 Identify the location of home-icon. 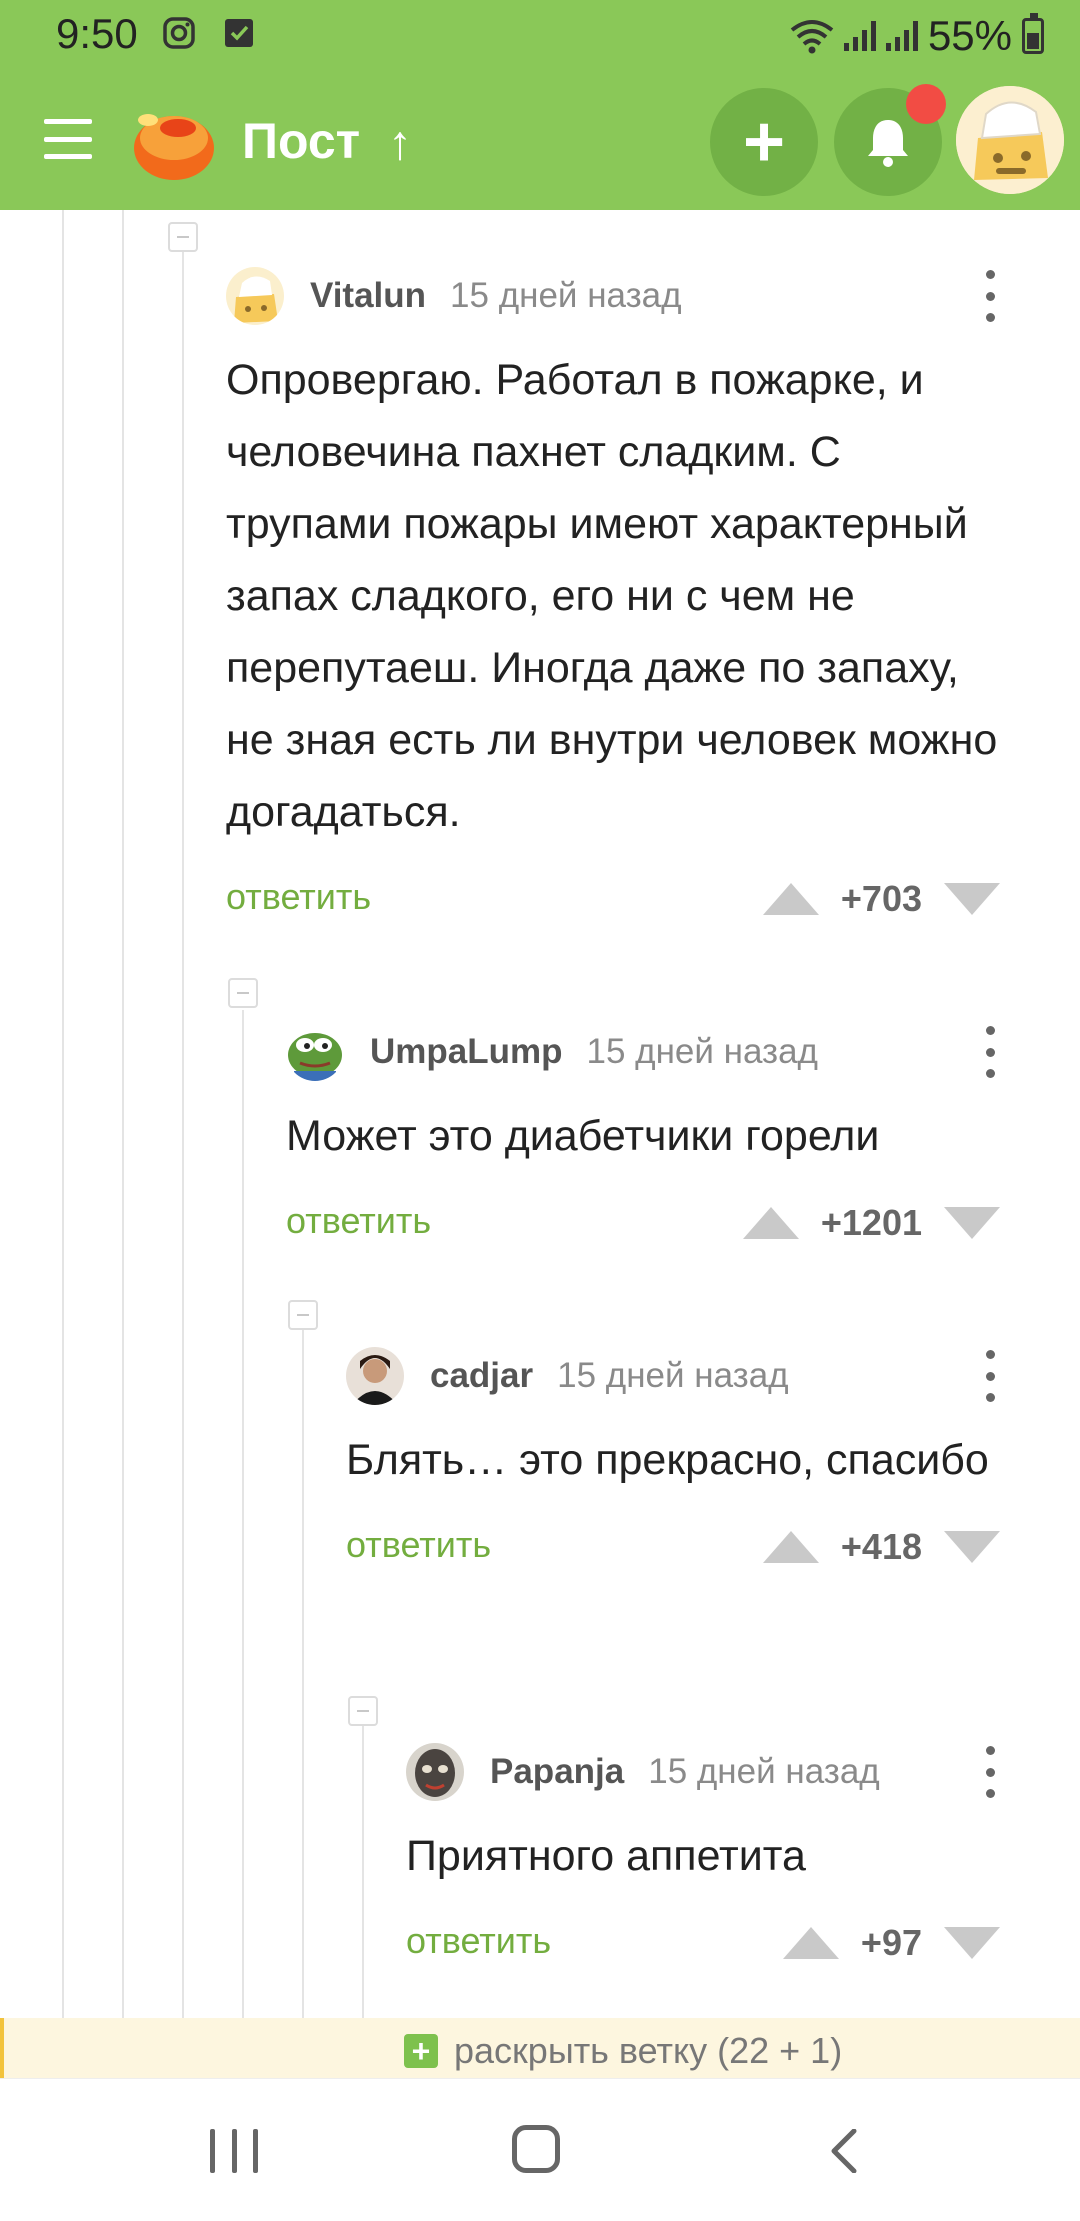
(536, 2149).